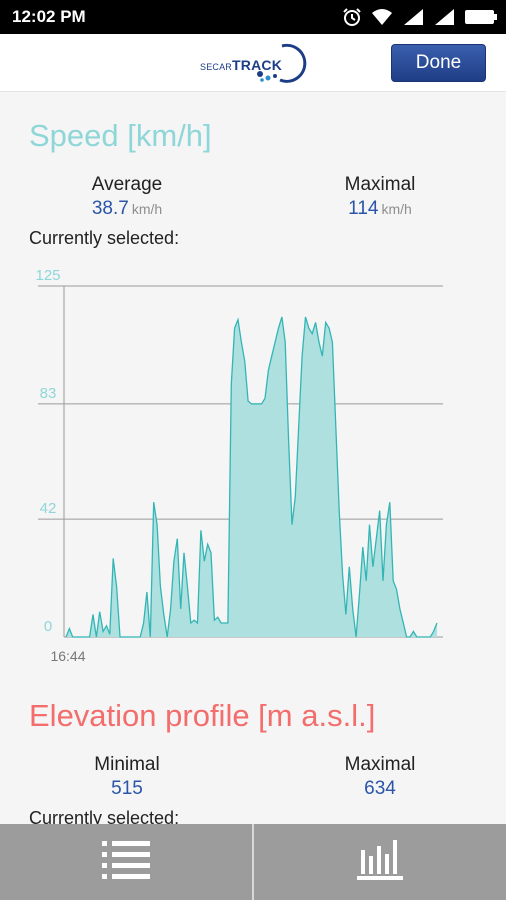 This screenshot has width=506, height=900. Describe the element at coordinates (382, 17) in the screenshot. I see `wifi-icon` at that location.